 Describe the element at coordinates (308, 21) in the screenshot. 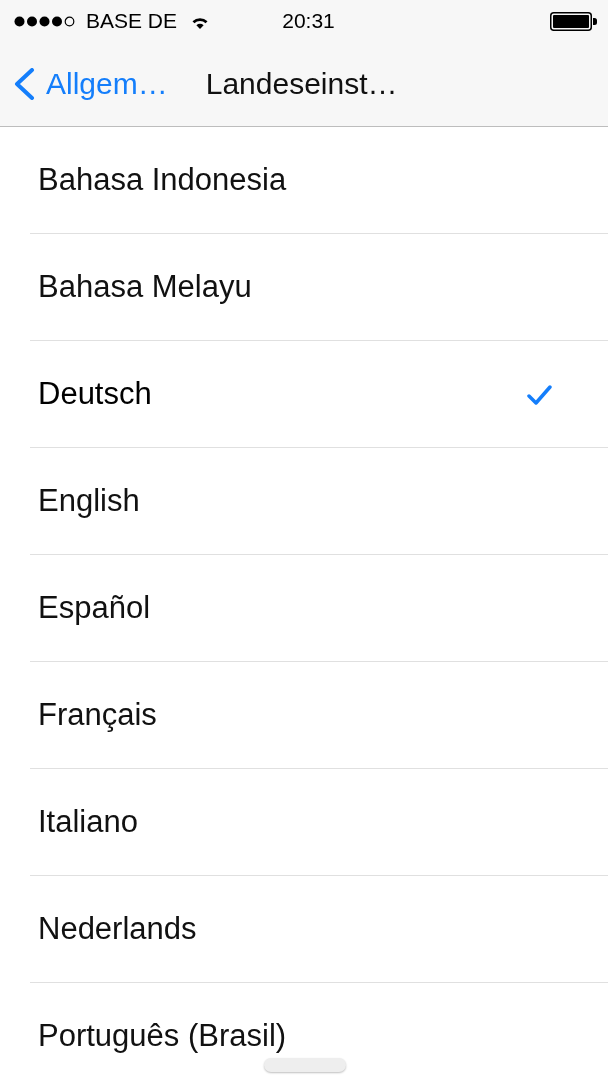

I see `status-time: 20:31` at that location.